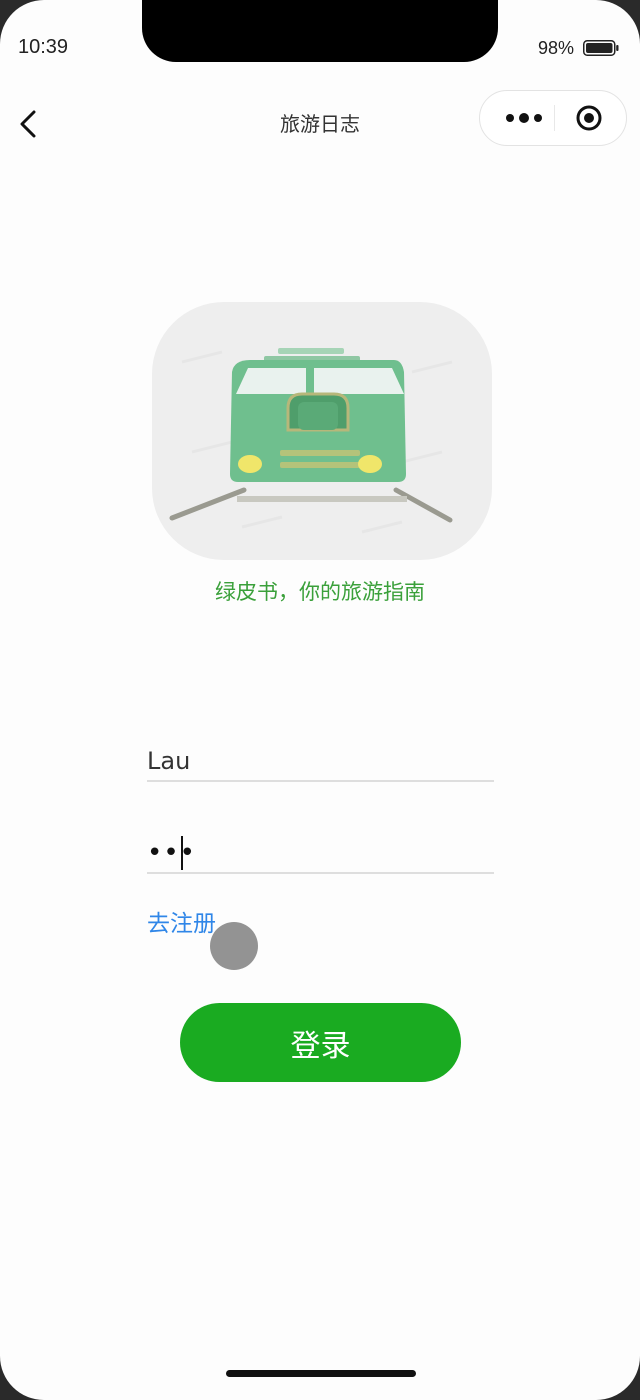 The height and width of the screenshot is (1400, 640). I want to click on battery-icon, so click(601, 48).